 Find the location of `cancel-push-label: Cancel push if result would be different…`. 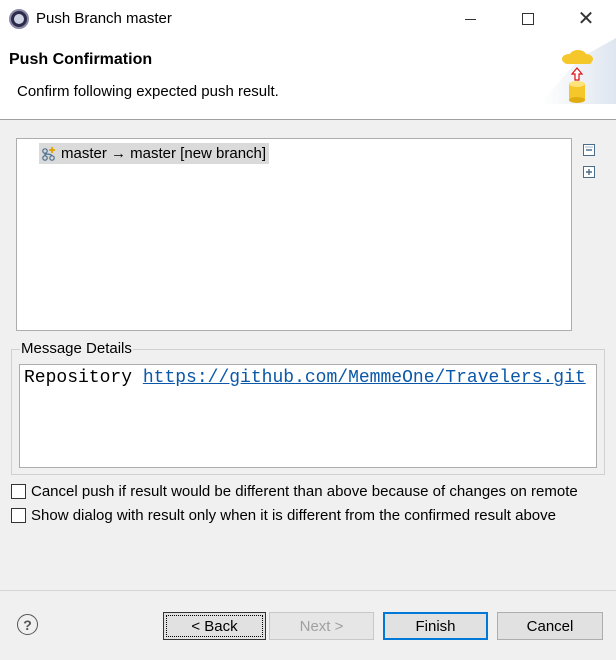

cancel-push-label: Cancel push if result would be different… is located at coordinates (304, 491).